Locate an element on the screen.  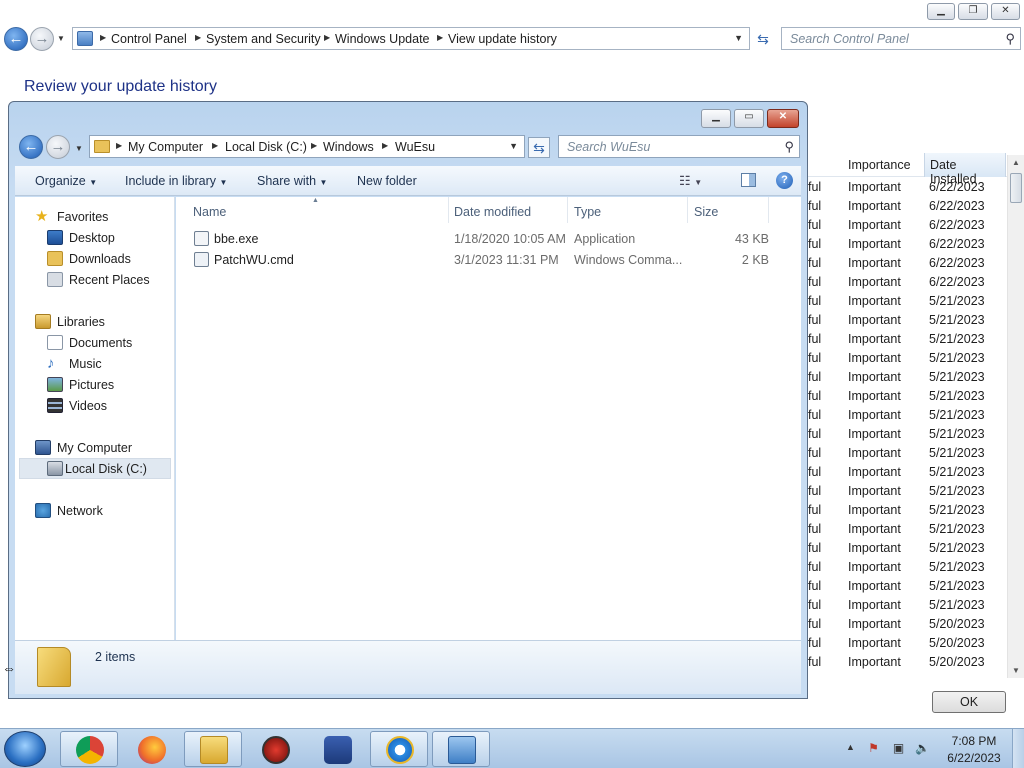
nav-favorites: ★ Favorites is located at coordinates (104, 217).